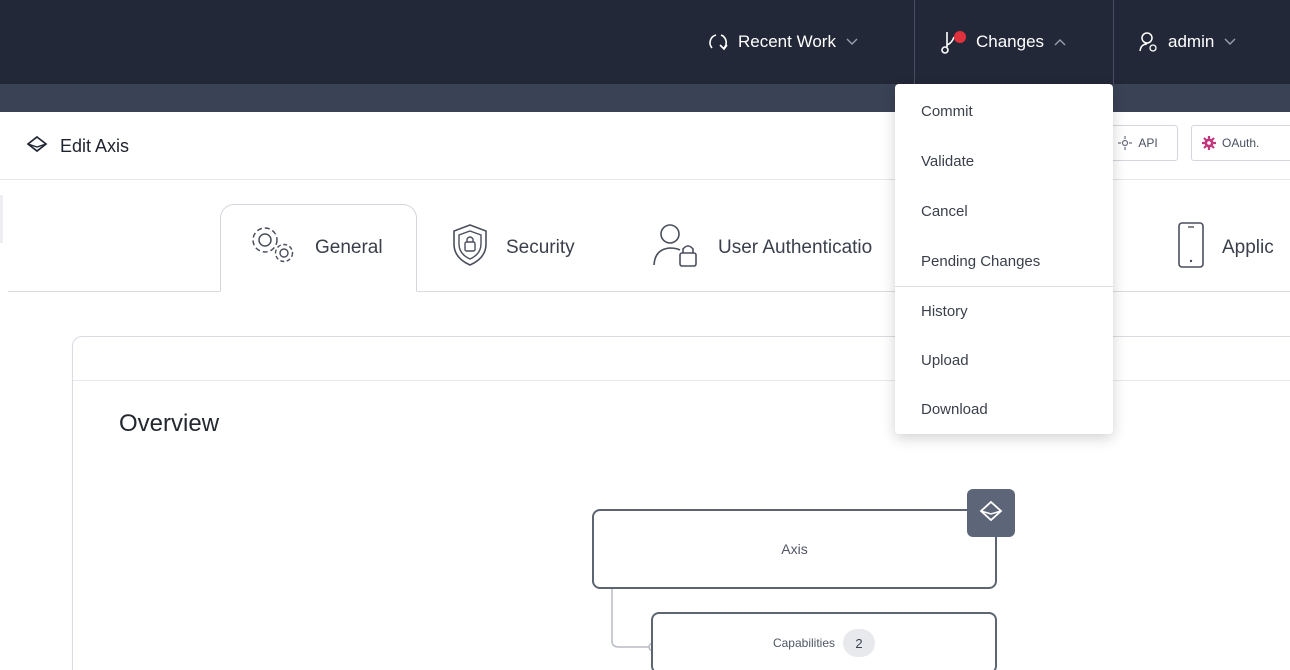 This screenshot has width=1290, height=670. I want to click on menu-item-cancel: Cancel, so click(1004, 211).